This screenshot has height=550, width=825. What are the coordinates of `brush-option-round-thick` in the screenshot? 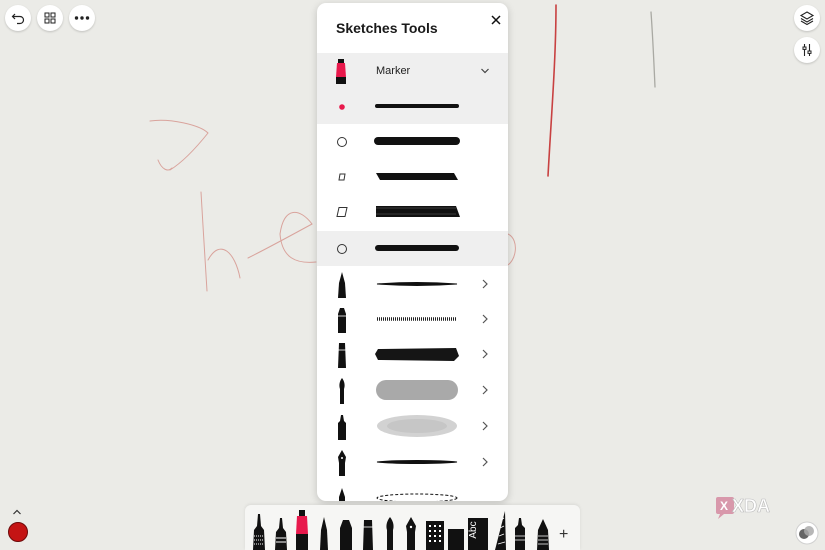 It's located at (412, 141).